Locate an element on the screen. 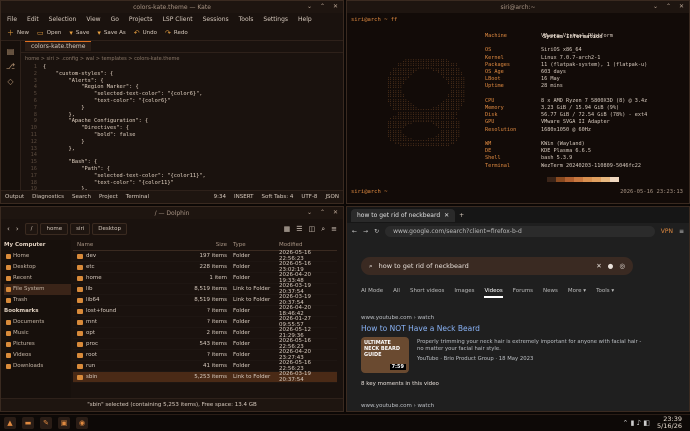  mic-icon: ● is located at coordinates (611, 266).